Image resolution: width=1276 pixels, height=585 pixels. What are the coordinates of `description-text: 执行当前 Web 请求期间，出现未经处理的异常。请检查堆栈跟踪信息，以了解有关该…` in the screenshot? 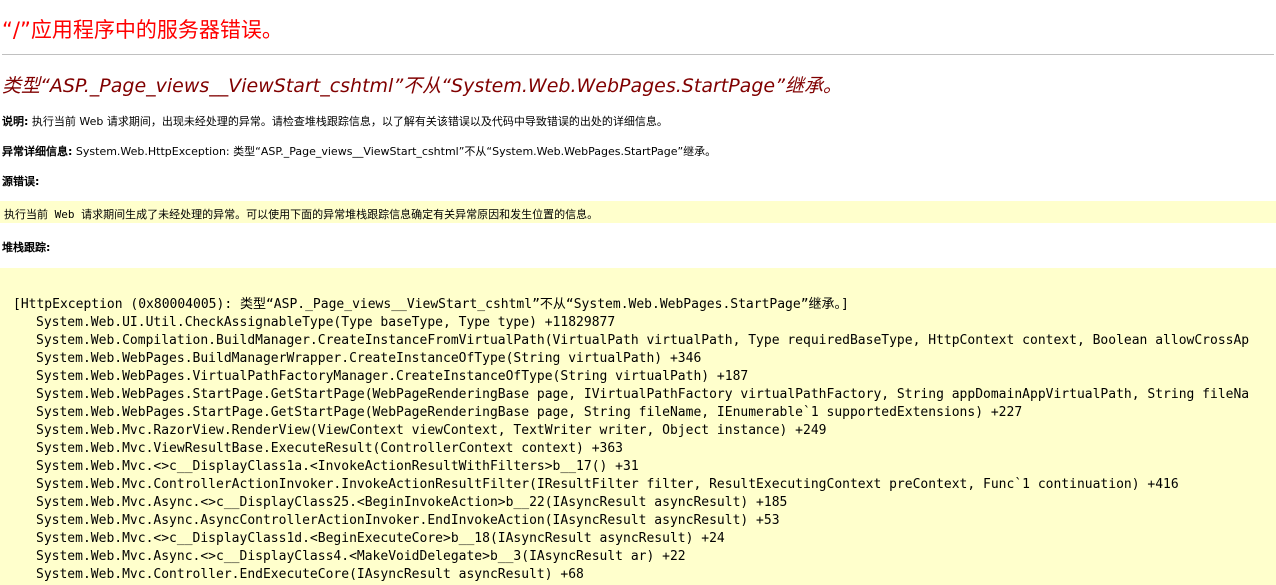 It's located at (348, 121).